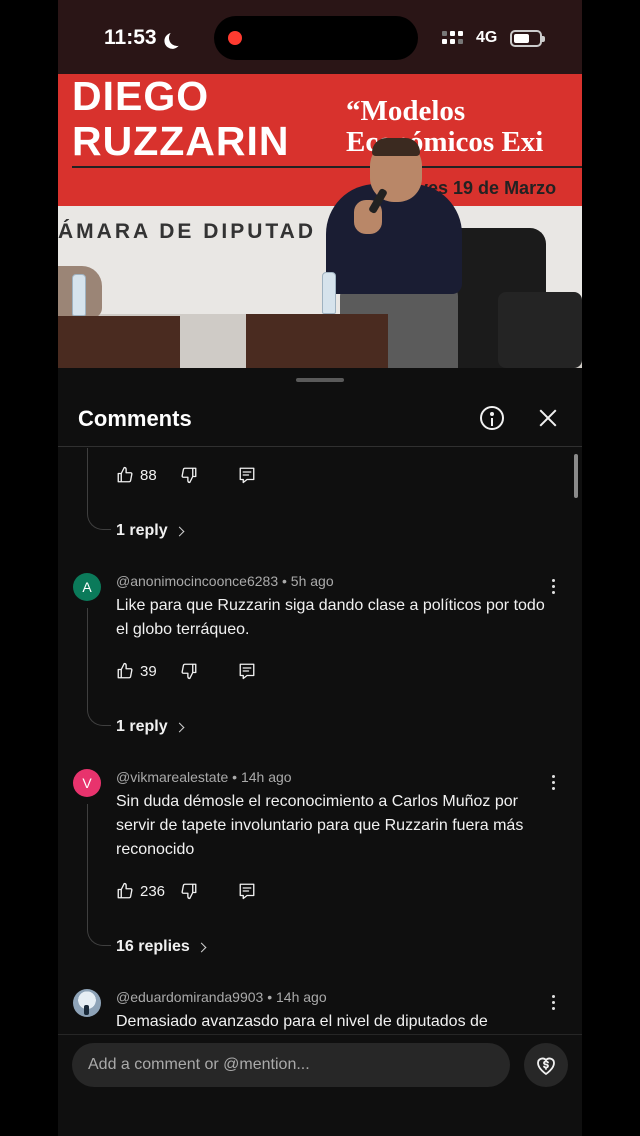  I want to click on like-count: 39, so click(148, 671).